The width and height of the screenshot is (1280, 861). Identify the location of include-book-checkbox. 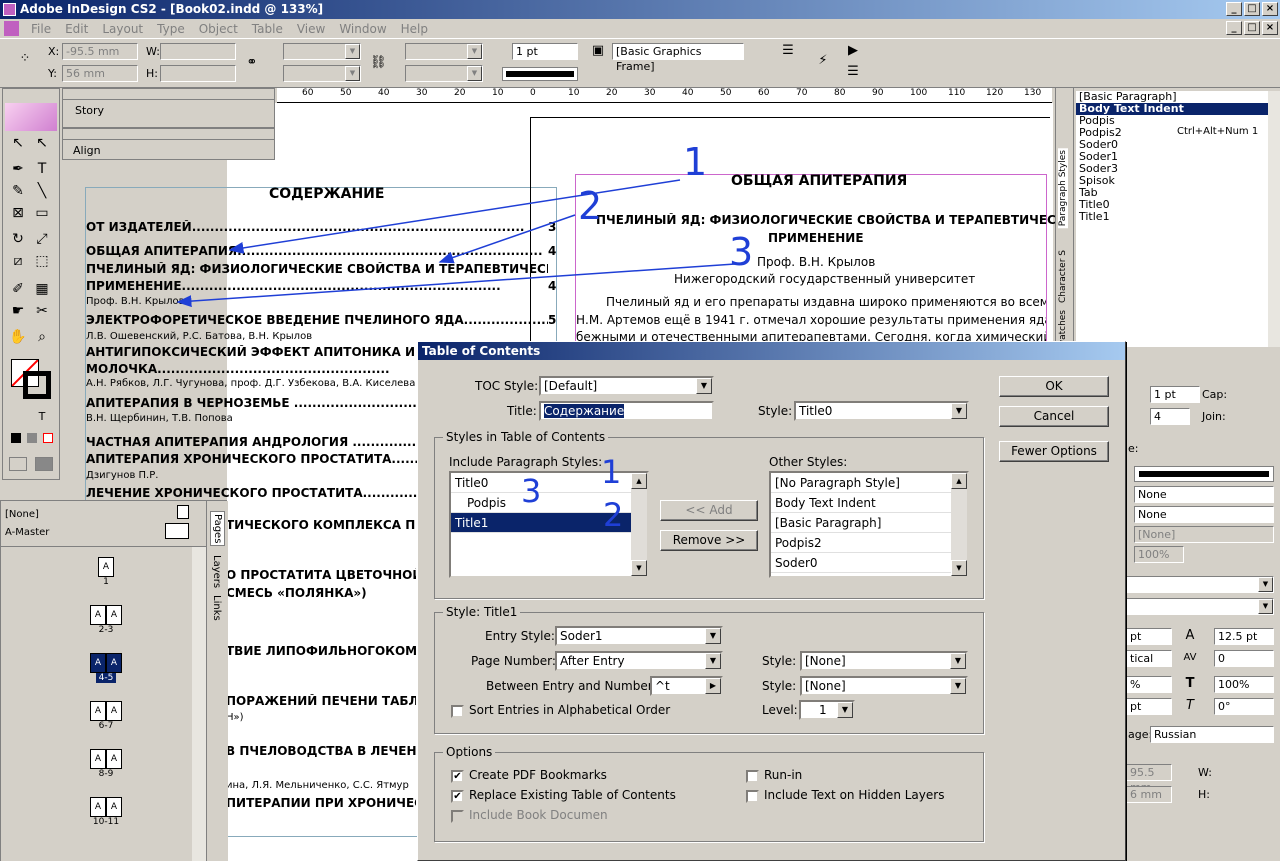
(457, 816).